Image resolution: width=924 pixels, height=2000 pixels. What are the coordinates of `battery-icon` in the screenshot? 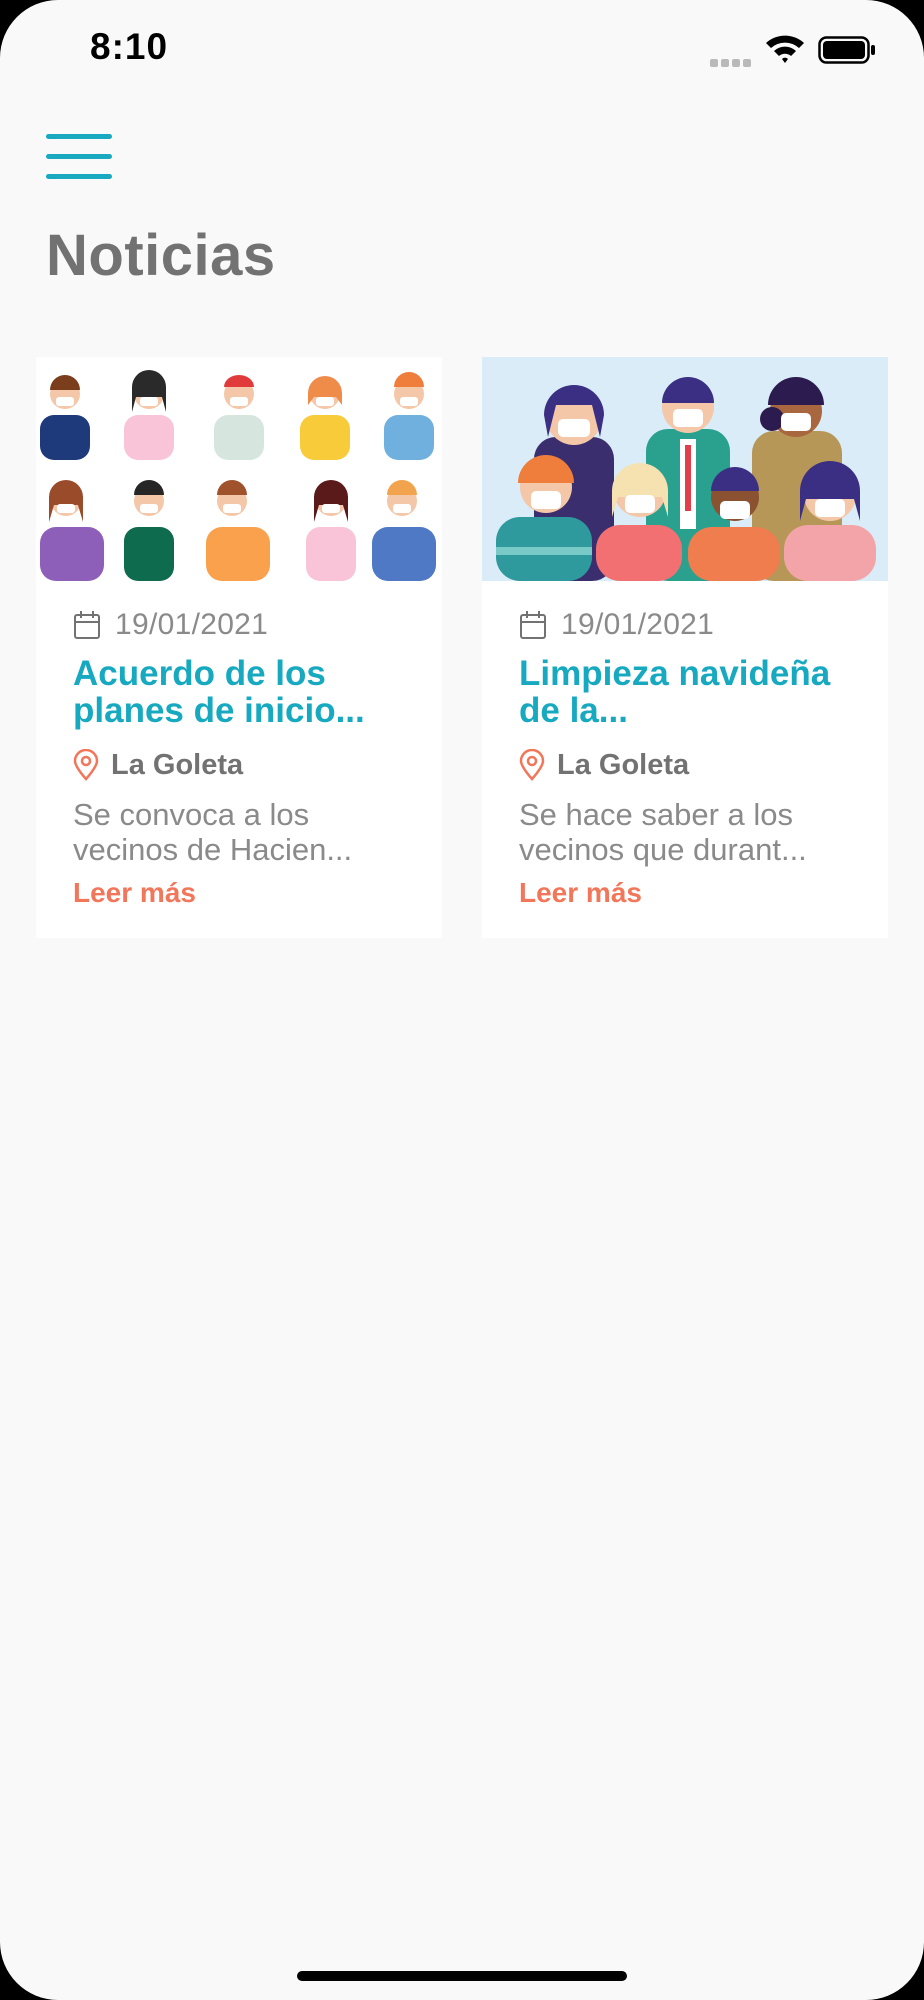 It's located at (846, 50).